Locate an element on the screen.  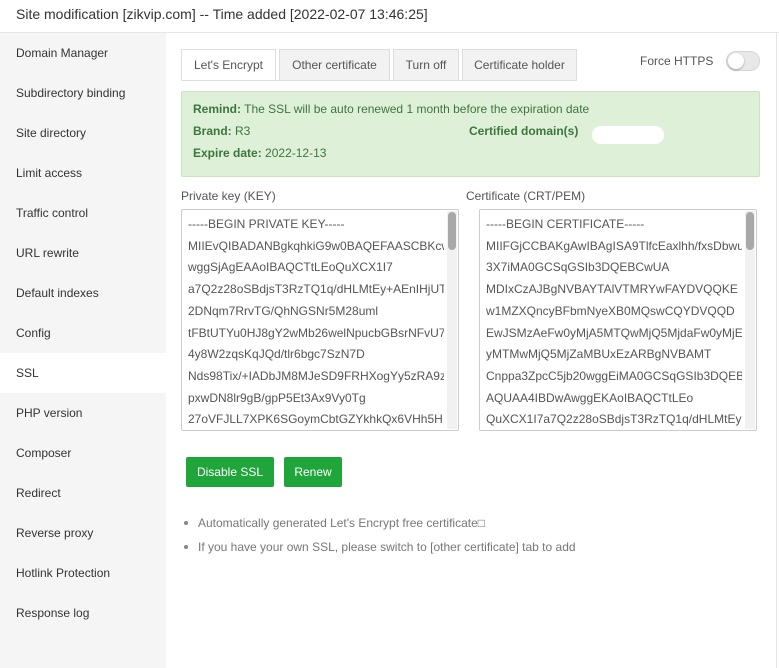
sidebar-item-default-indexes: Default indexes is located at coordinates (83, 293).